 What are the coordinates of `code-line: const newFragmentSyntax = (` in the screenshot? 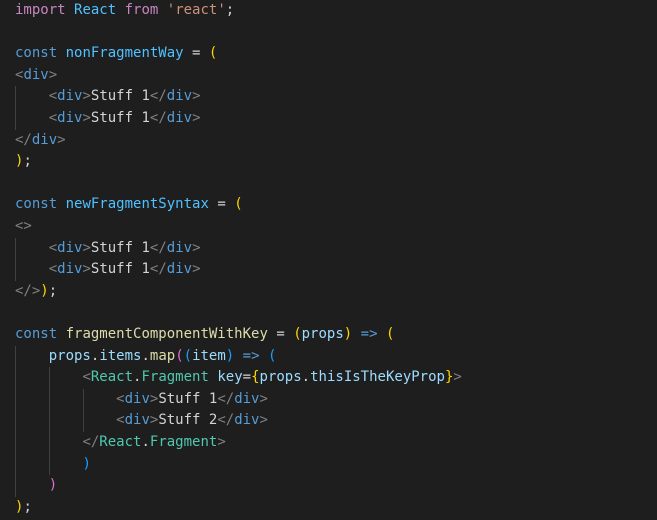 It's located at (121, 205).